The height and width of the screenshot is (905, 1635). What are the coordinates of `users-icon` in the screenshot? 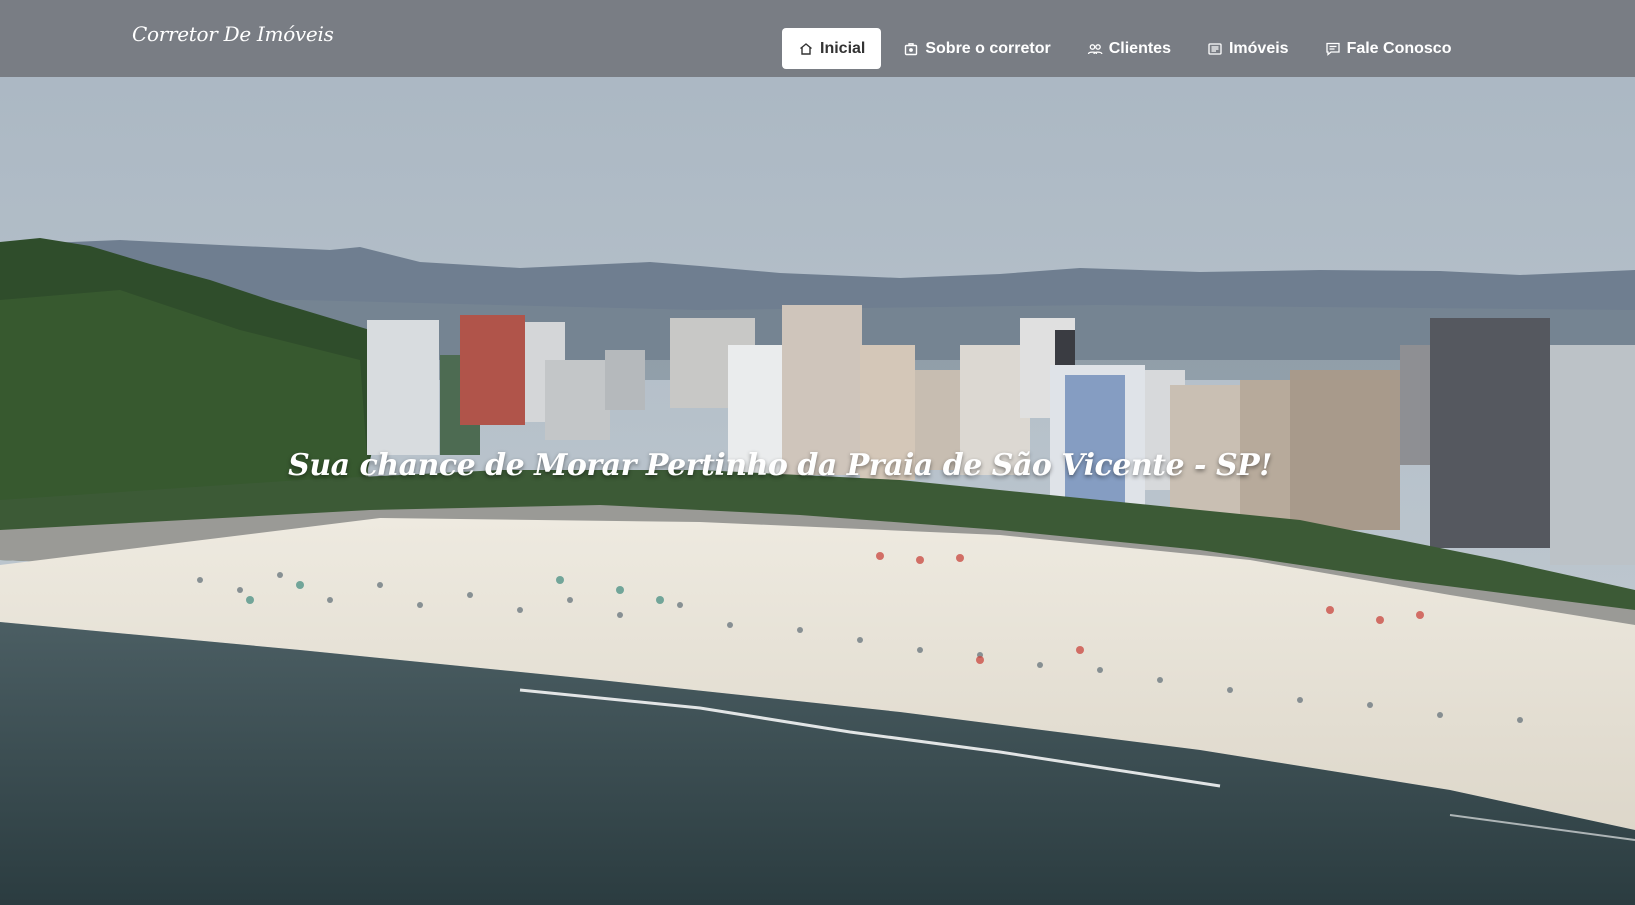 It's located at (1095, 49).